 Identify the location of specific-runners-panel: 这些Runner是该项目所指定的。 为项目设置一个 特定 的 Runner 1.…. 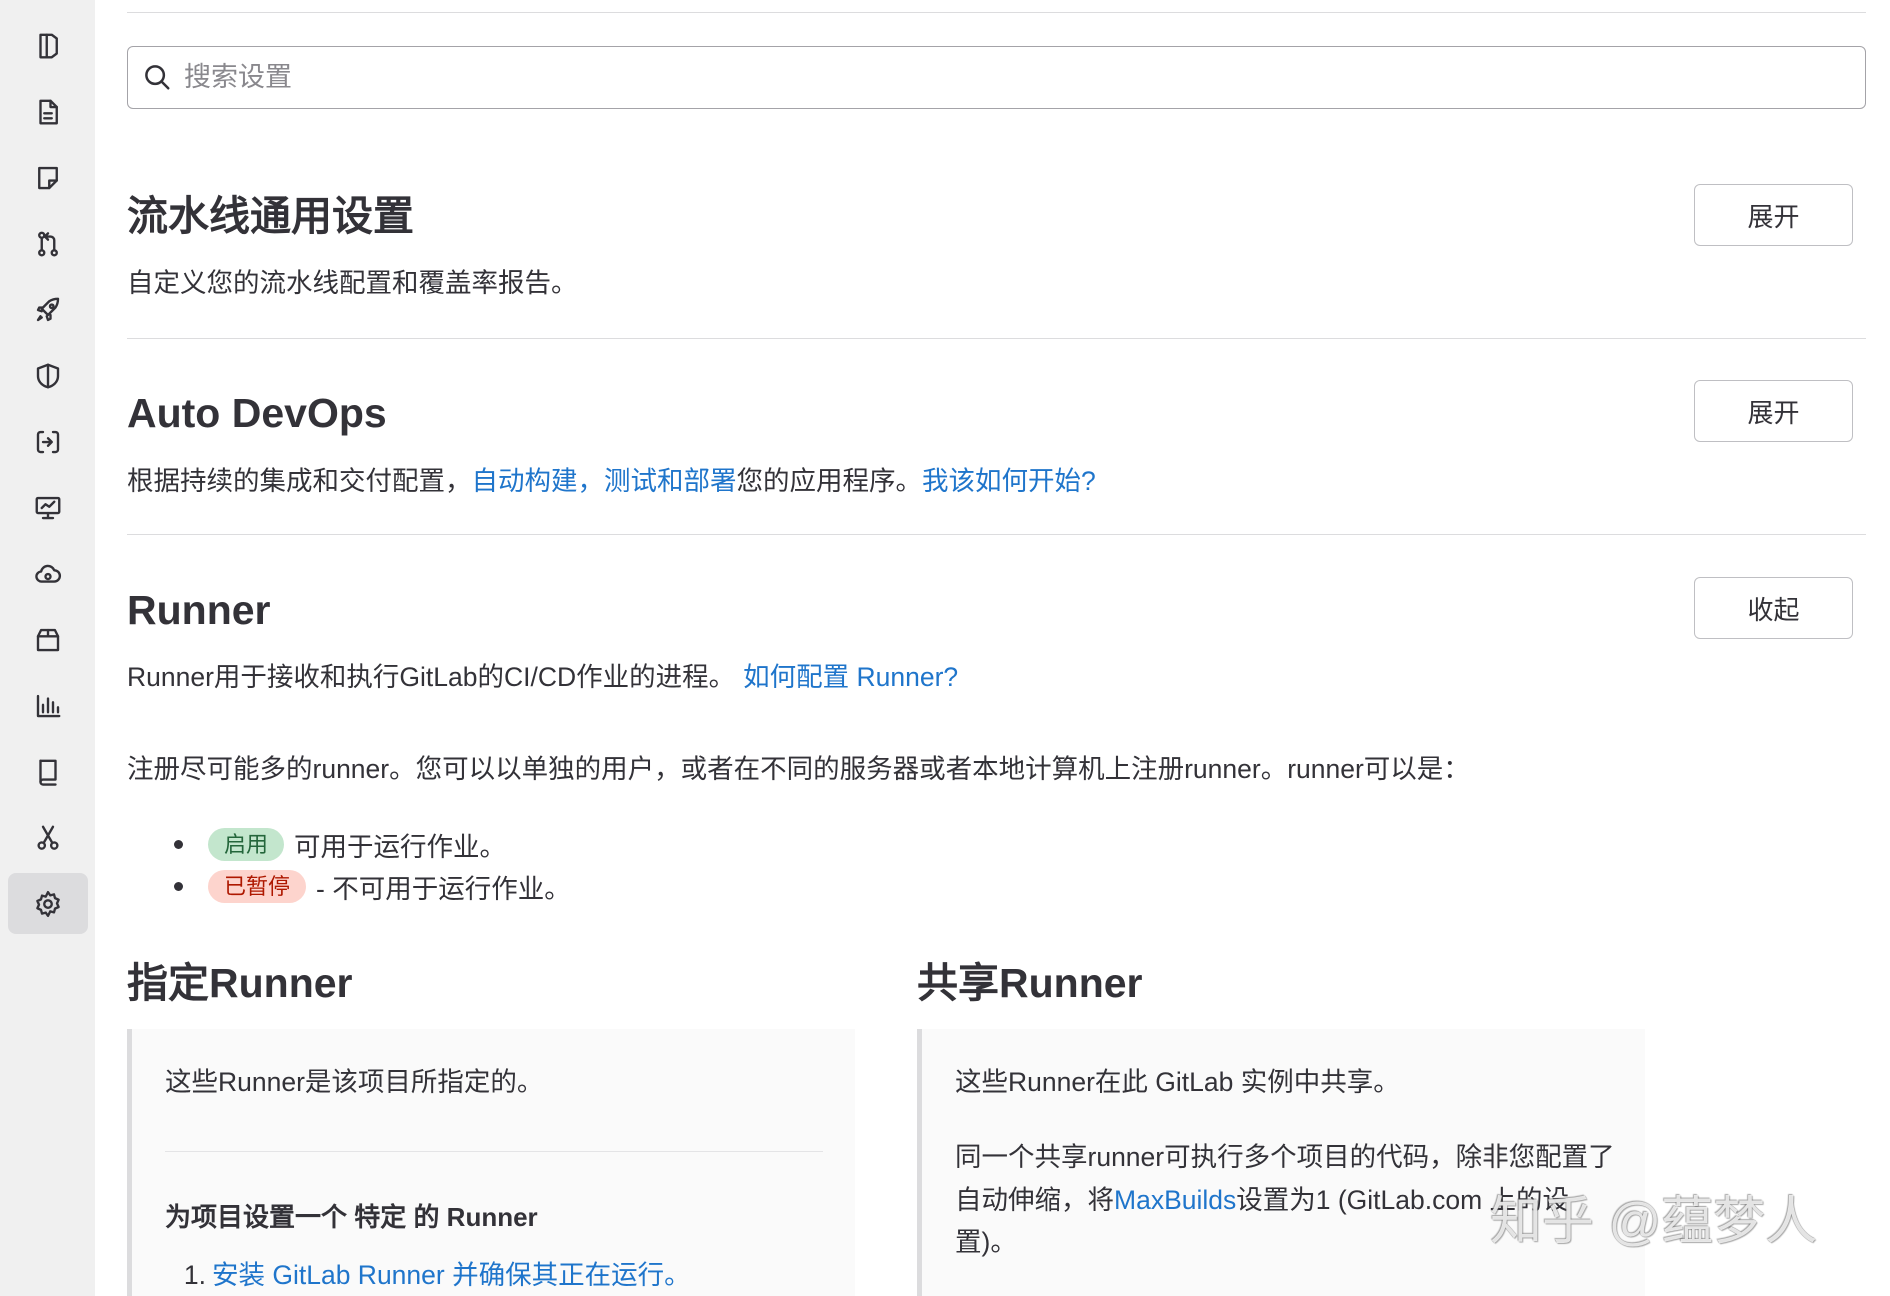
(491, 1162).